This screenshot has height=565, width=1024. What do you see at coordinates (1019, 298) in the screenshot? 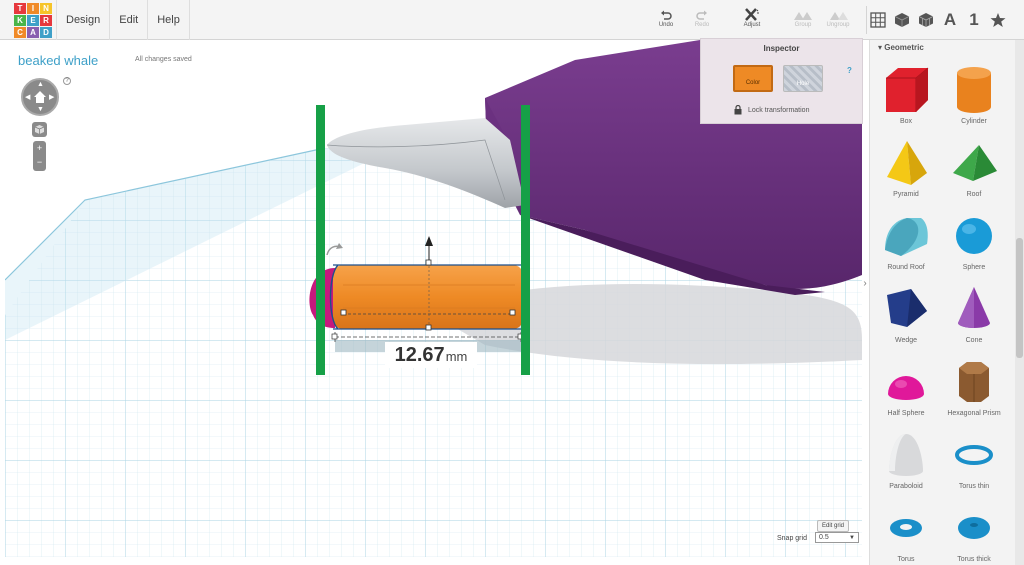
I see `sidebar-scroll-thumb` at bounding box center [1019, 298].